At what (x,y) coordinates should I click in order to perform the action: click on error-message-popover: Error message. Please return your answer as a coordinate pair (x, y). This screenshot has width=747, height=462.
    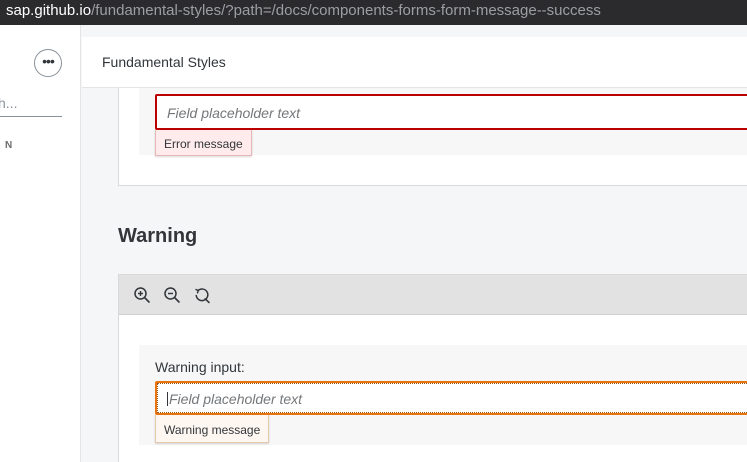
    Looking at the image, I should click on (203, 143).